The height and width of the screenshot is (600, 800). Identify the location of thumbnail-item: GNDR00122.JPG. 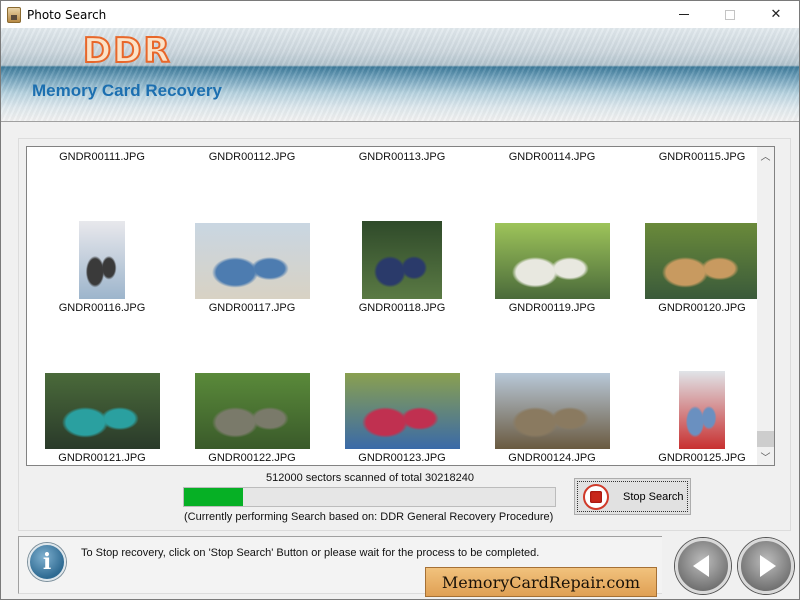
(252, 417).